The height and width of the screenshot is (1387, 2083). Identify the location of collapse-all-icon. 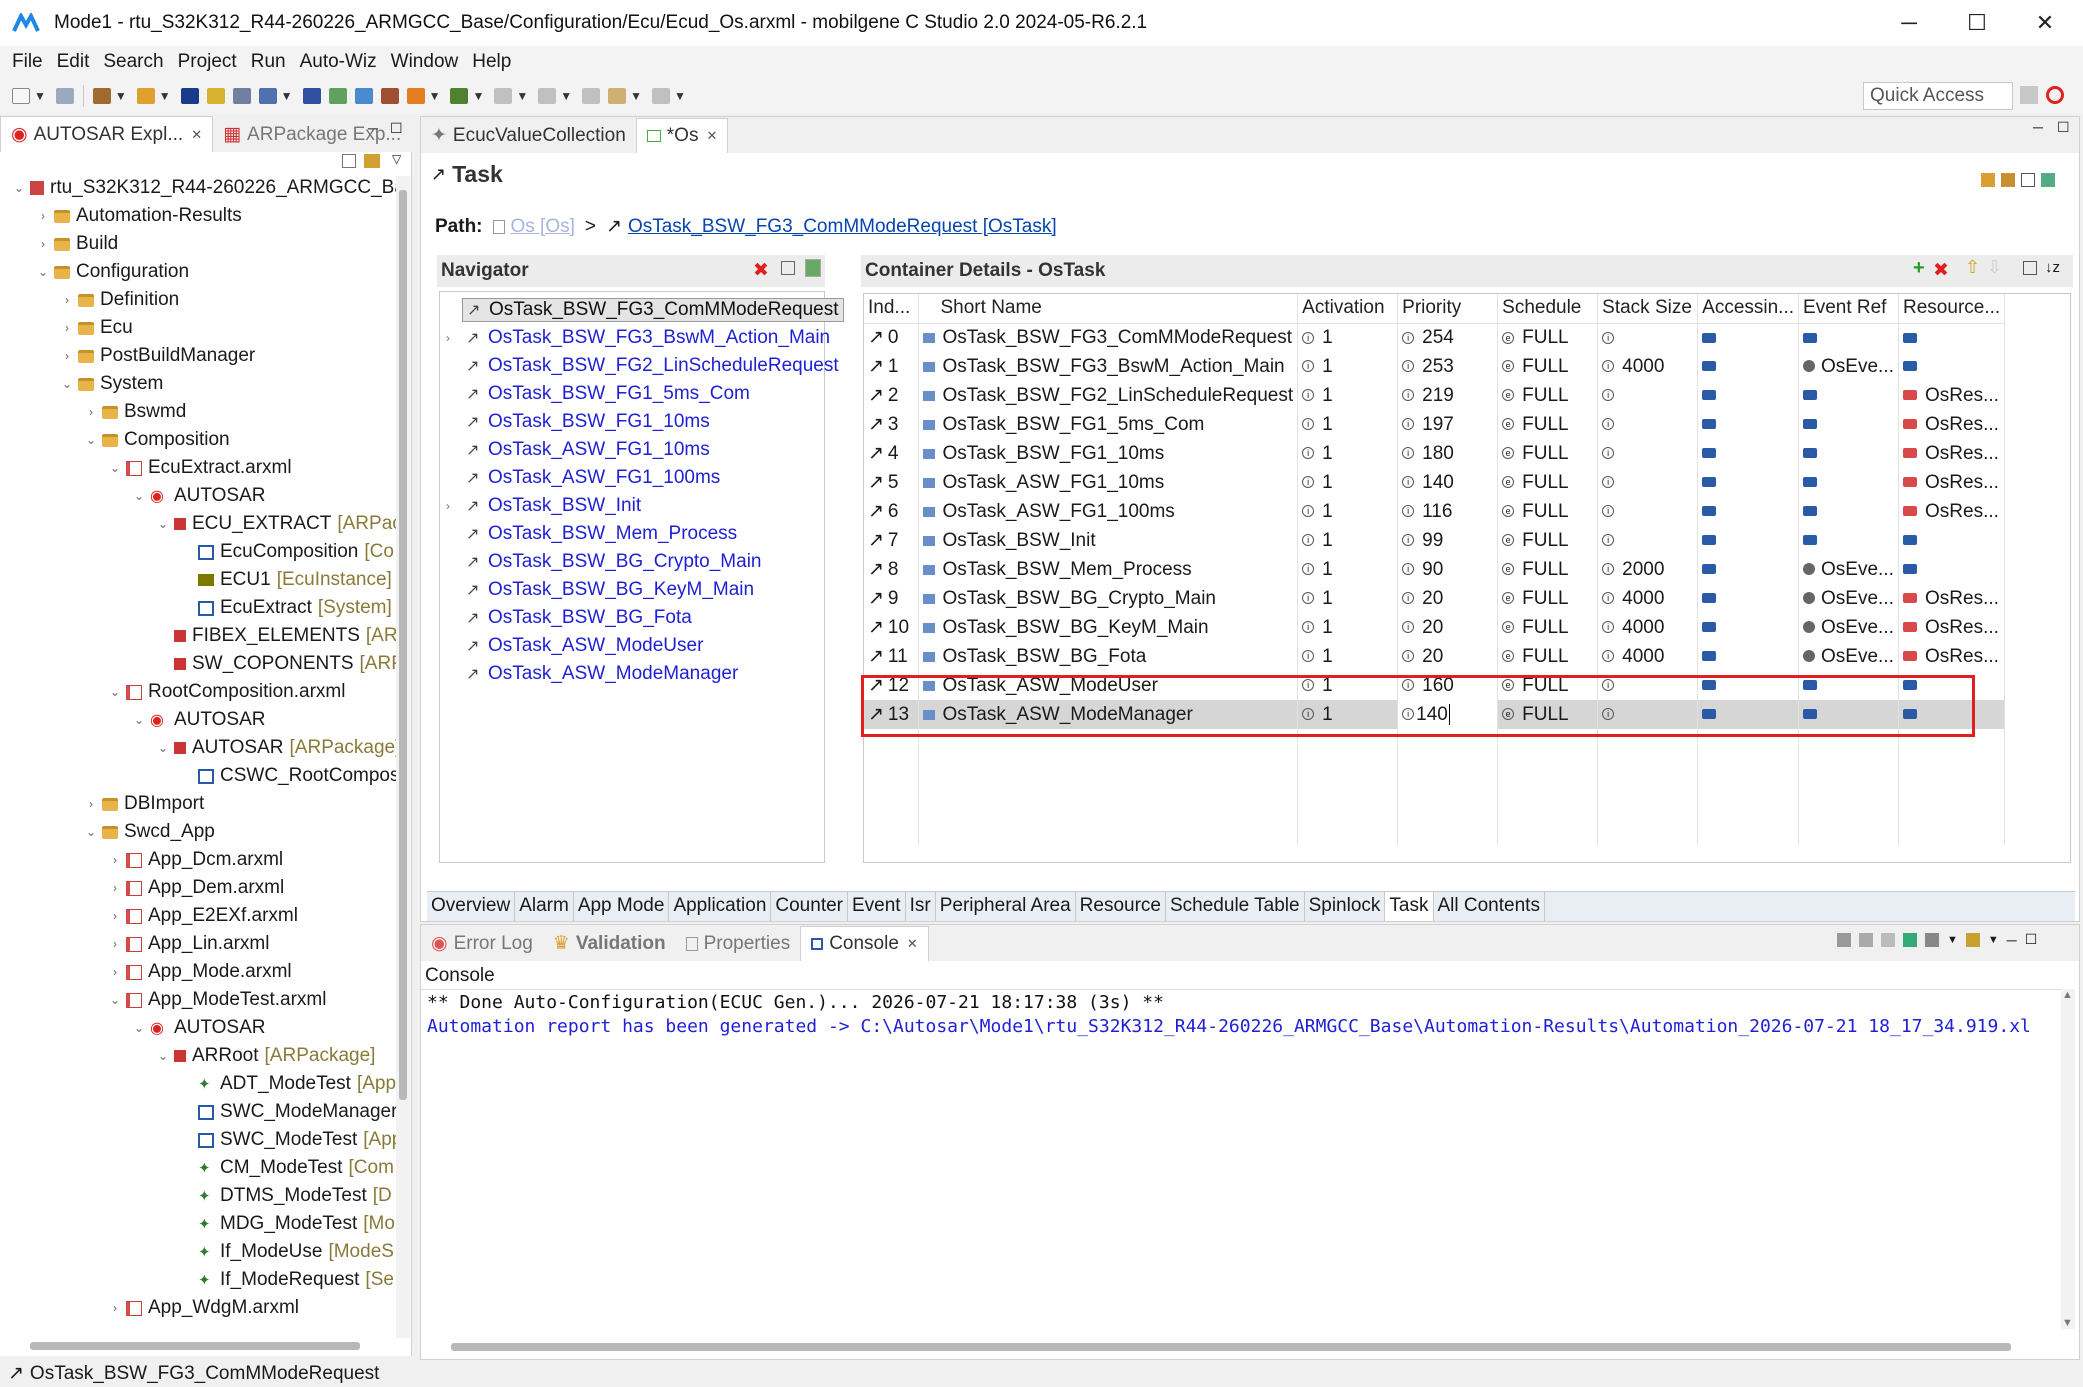
(349, 161).